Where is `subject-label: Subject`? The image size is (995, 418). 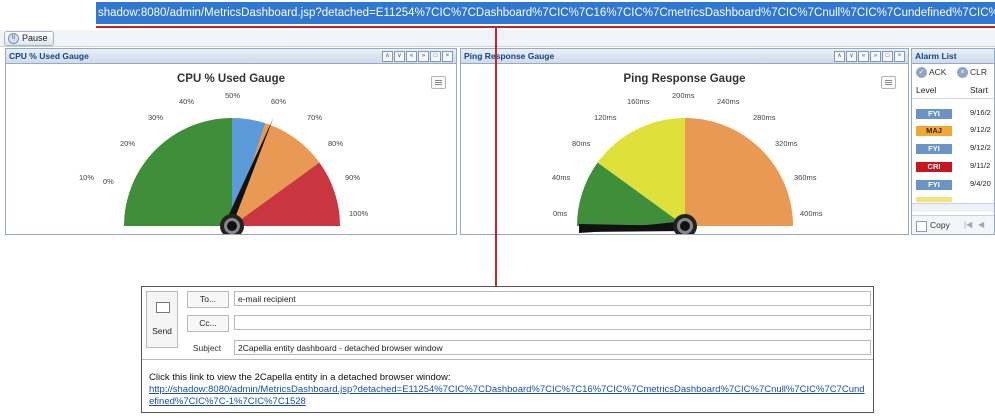
subject-label: Subject is located at coordinates (207, 348).